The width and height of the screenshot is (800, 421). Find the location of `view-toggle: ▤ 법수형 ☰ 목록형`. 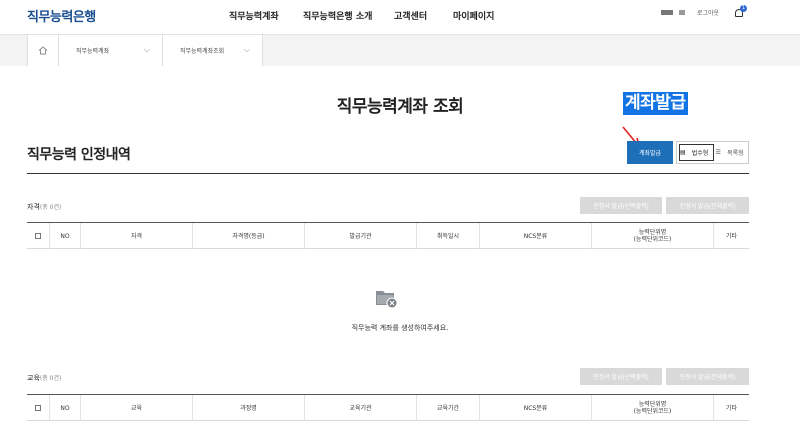

view-toggle: ▤ 법수형 ☰ 목록형 is located at coordinates (712, 152).